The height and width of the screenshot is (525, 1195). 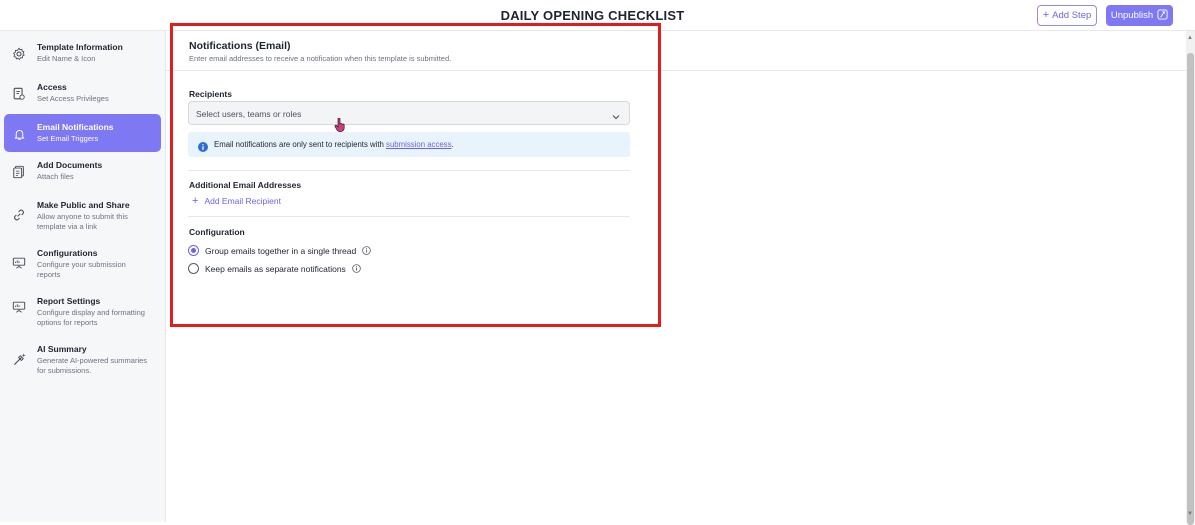 What do you see at coordinates (83, 205) in the screenshot?
I see `sidebar-item-label: Make Public and Share` at bounding box center [83, 205].